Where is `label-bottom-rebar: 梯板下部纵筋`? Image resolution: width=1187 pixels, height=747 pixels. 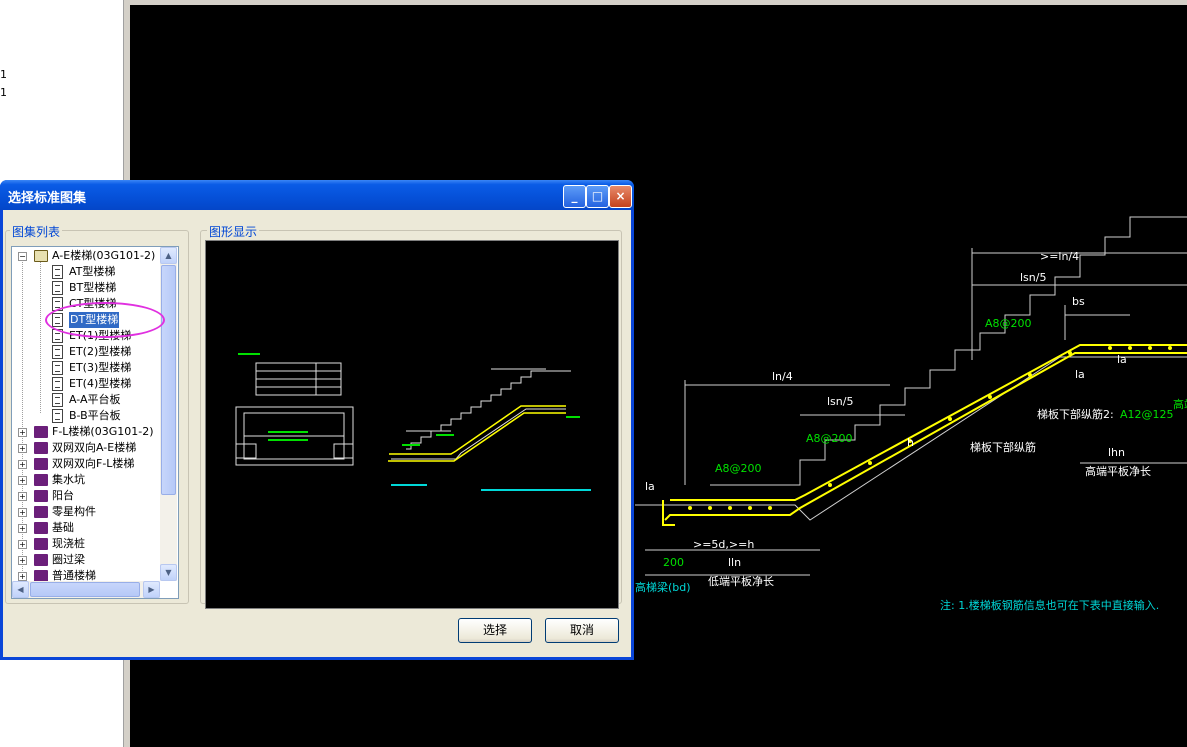
label-bottom-rebar: 梯板下部纵筋 is located at coordinates (1003, 447).